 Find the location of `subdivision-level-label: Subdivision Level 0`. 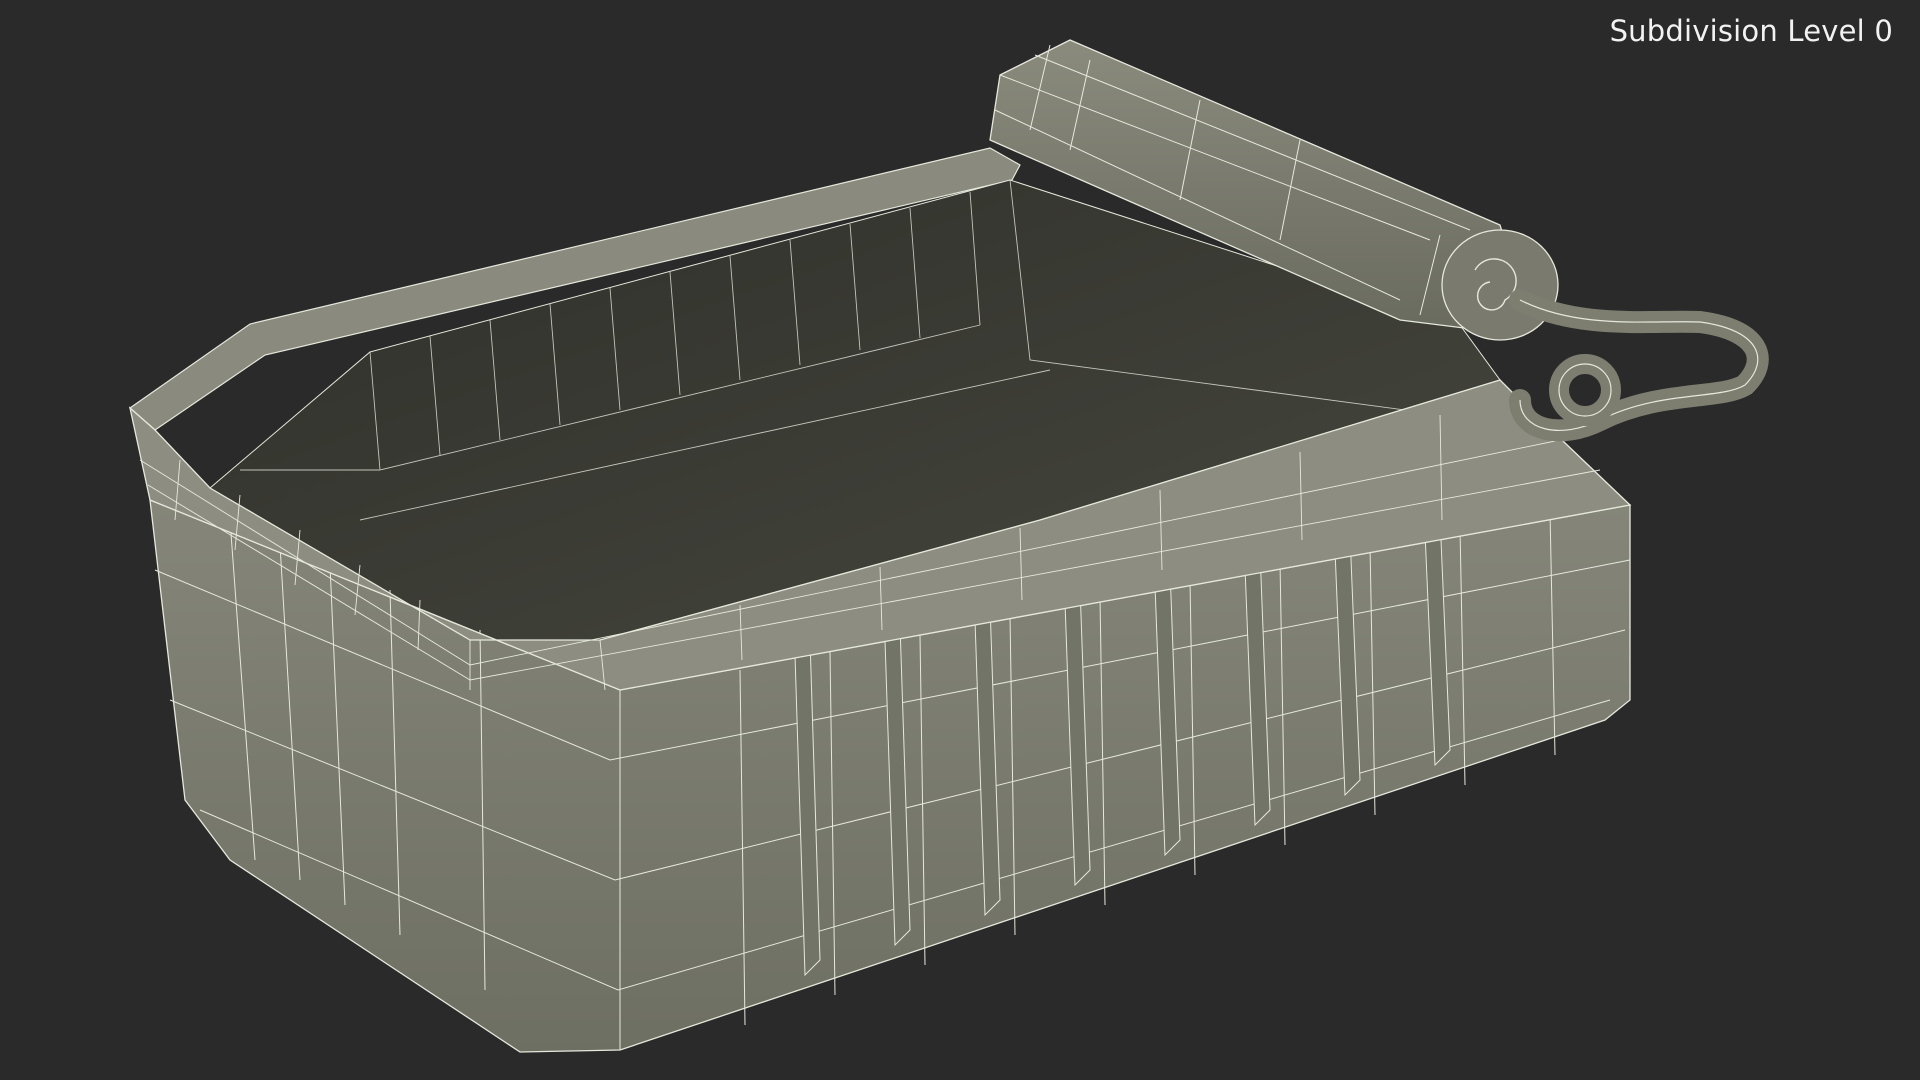

subdivision-level-label: Subdivision Level 0 is located at coordinates (1751, 31).